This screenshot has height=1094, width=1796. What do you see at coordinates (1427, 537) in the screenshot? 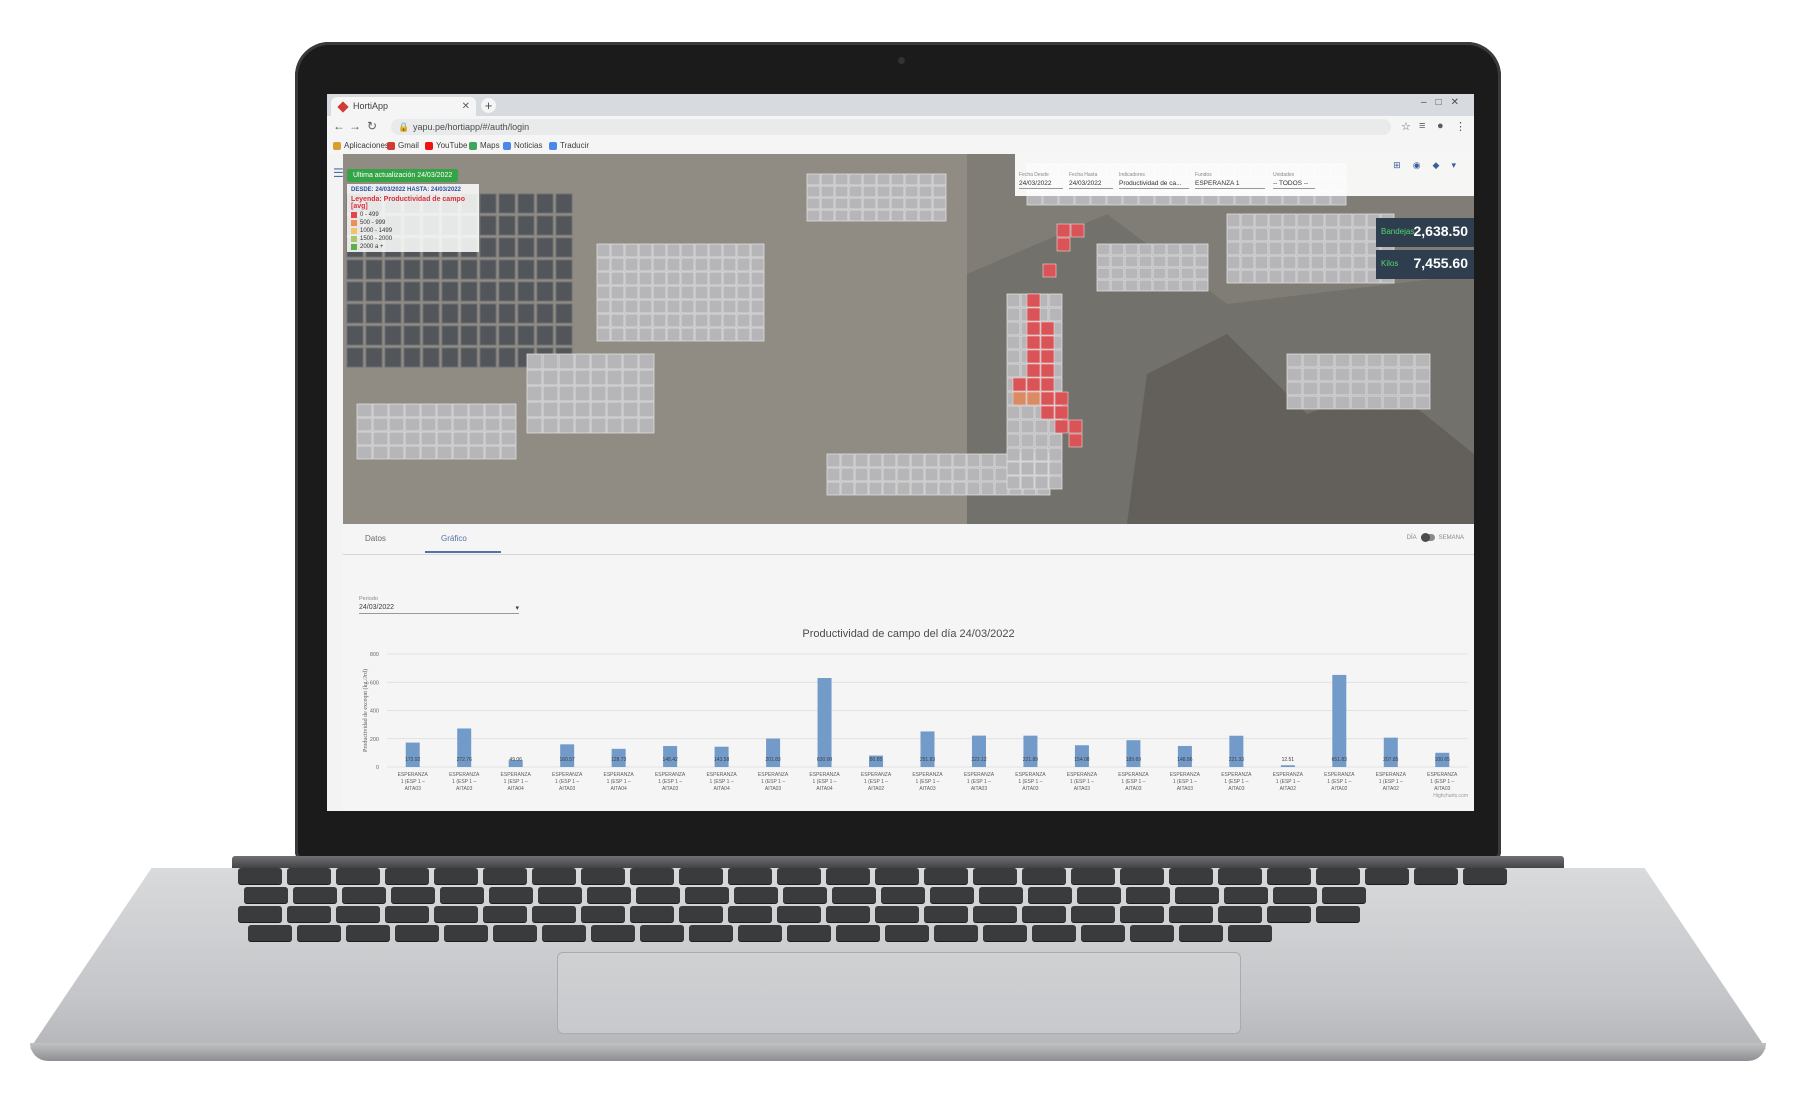
I see `toggle-switch` at bounding box center [1427, 537].